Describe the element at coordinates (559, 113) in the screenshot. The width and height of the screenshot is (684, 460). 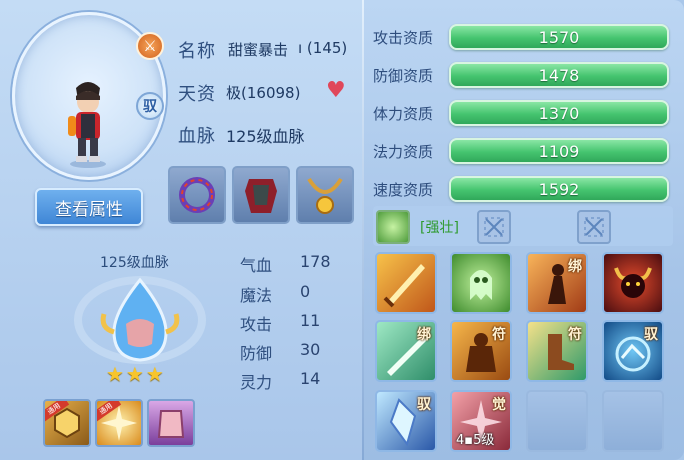
I see `aptitude-bar-stamina: 1370` at that location.